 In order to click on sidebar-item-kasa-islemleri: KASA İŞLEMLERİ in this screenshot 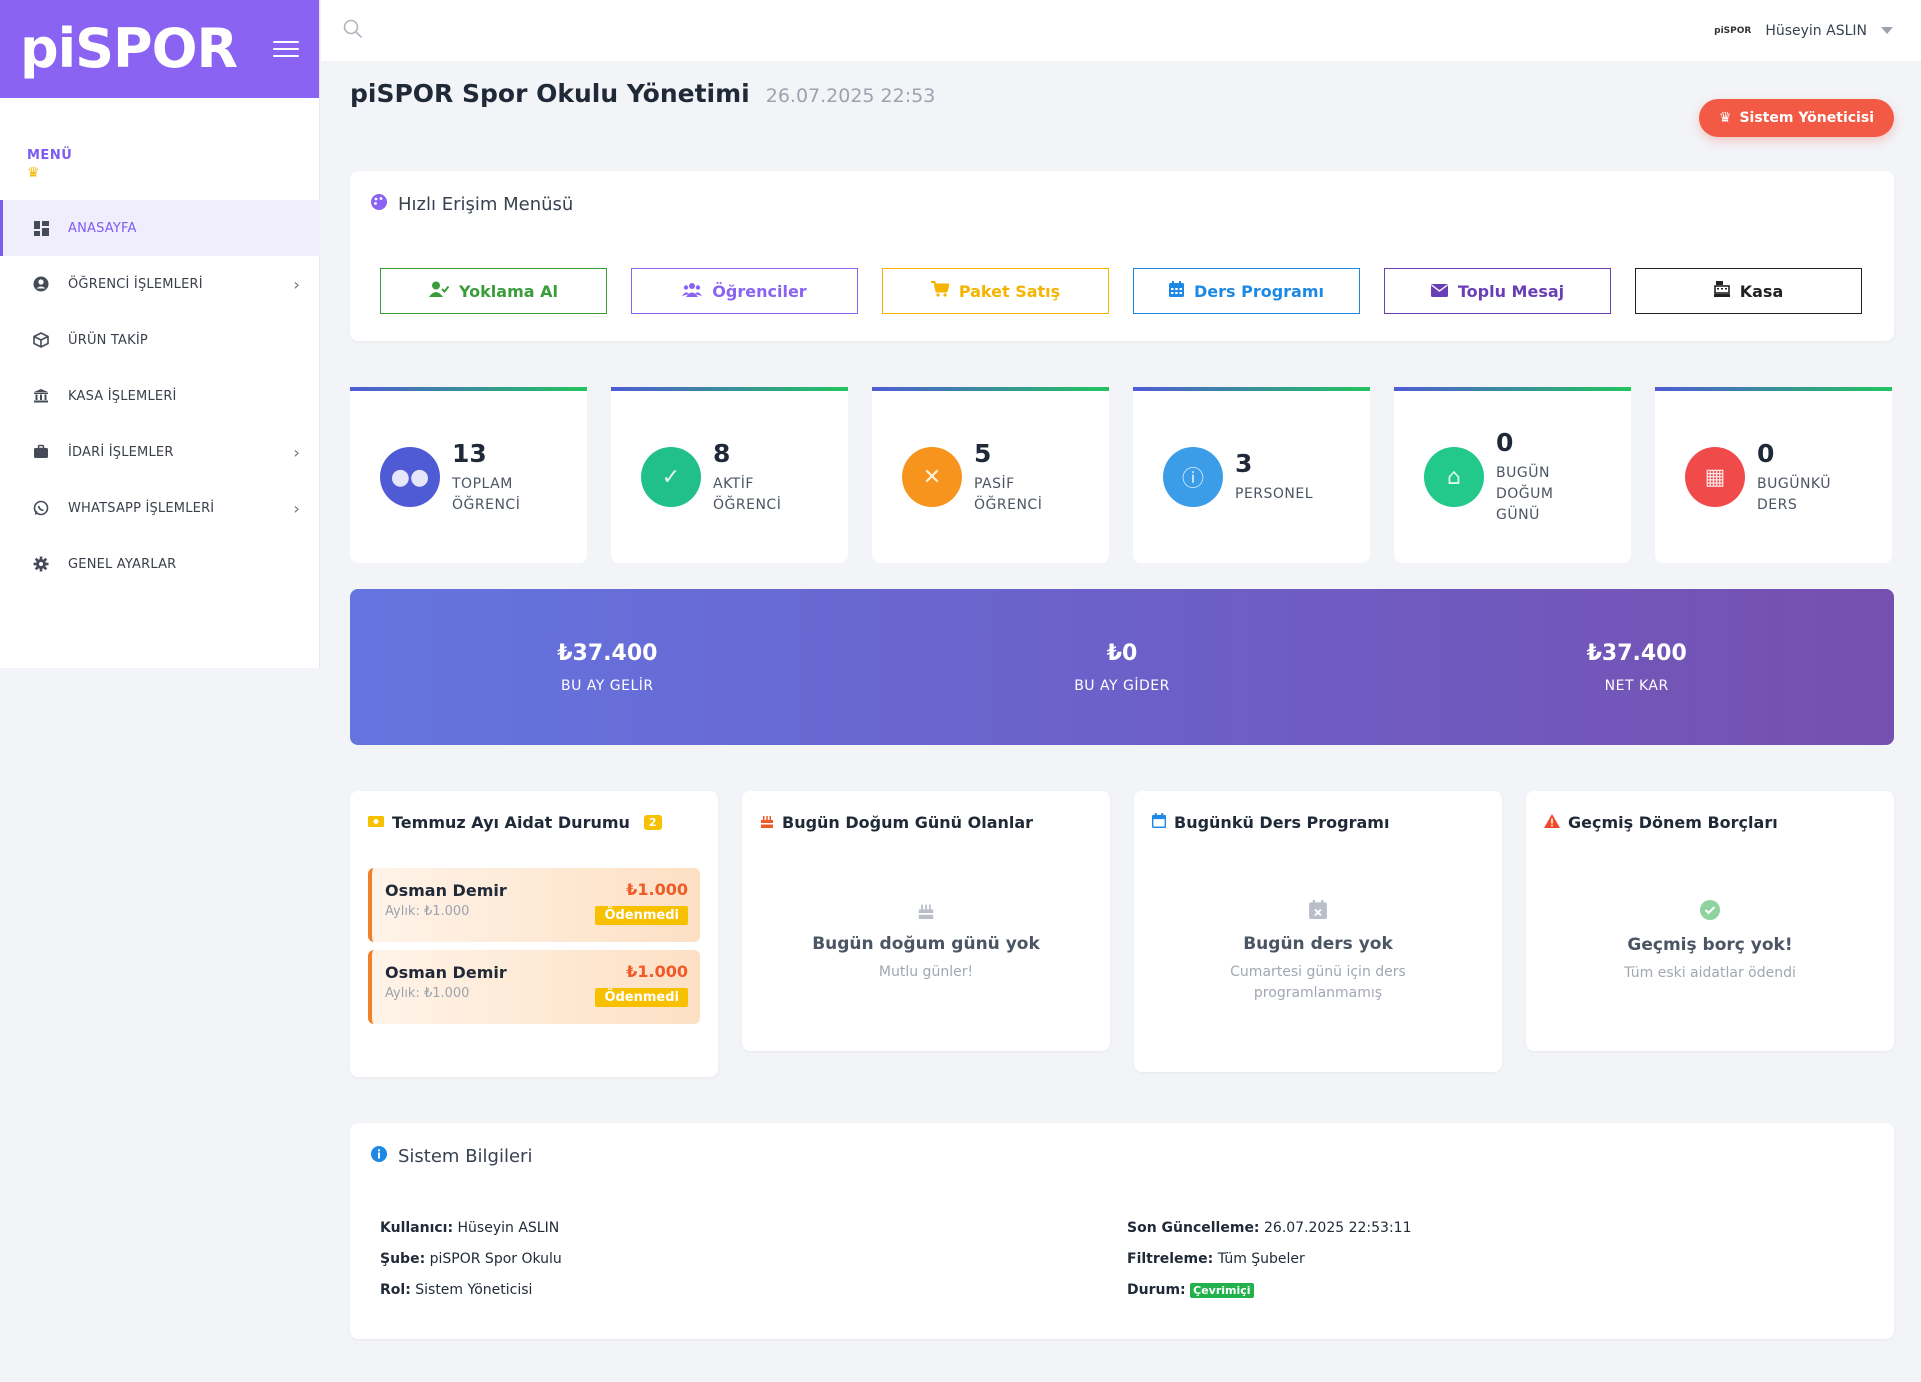, I will do `click(160, 396)`.